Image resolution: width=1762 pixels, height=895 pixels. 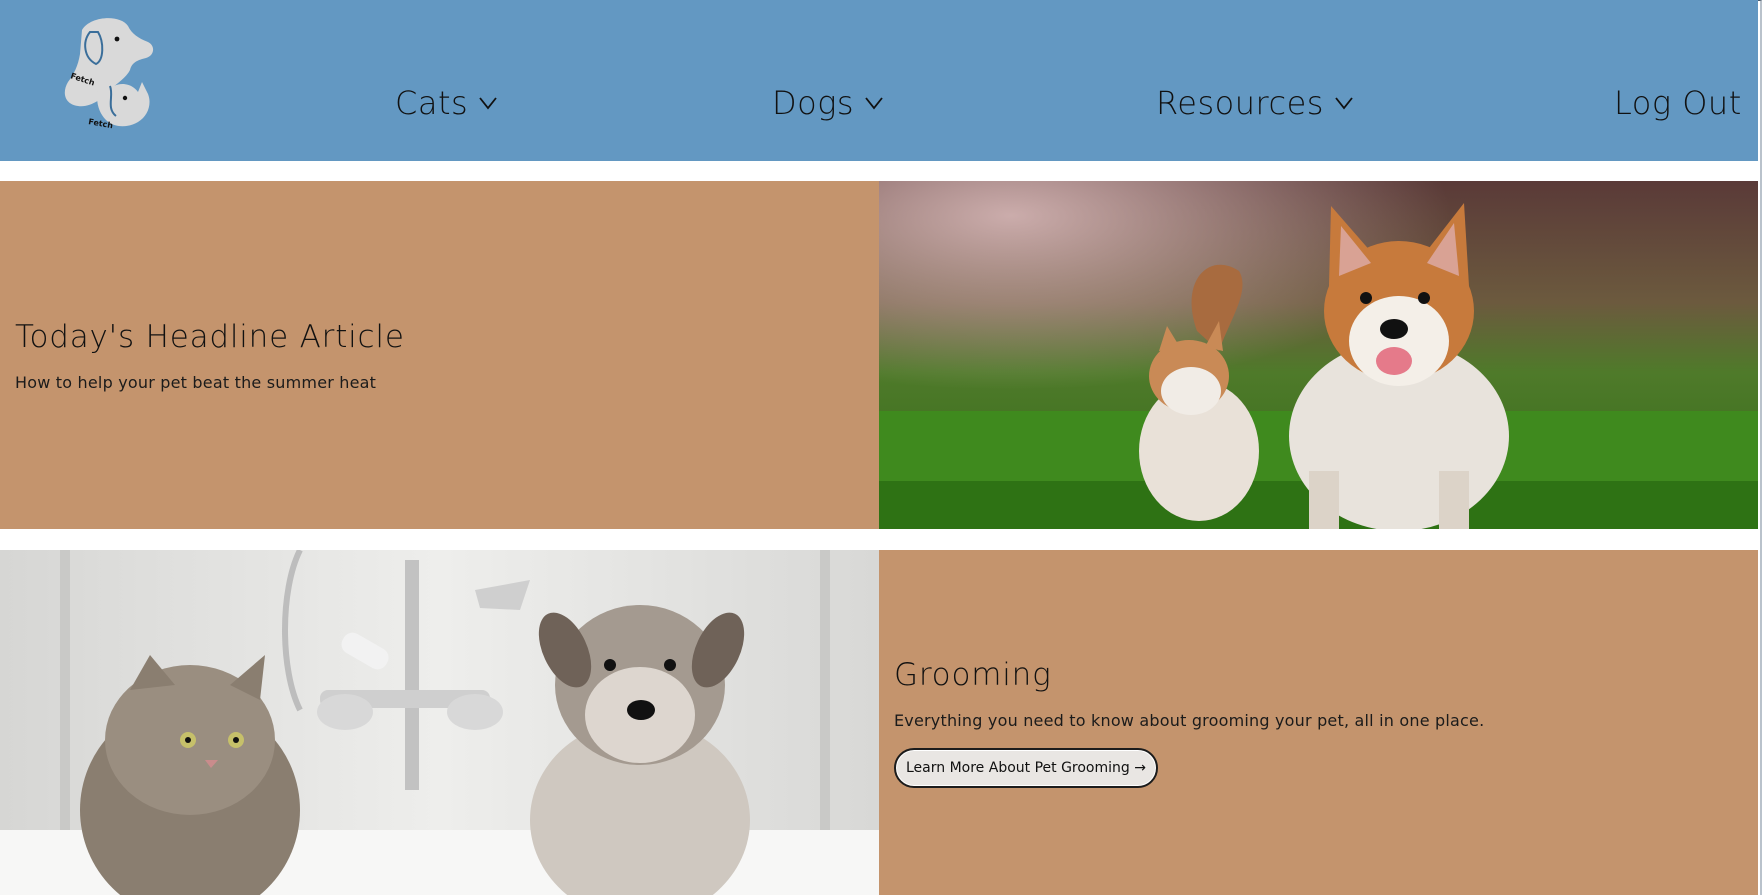 I want to click on grooming-title: Grooming, so click(x=1326, y=675).